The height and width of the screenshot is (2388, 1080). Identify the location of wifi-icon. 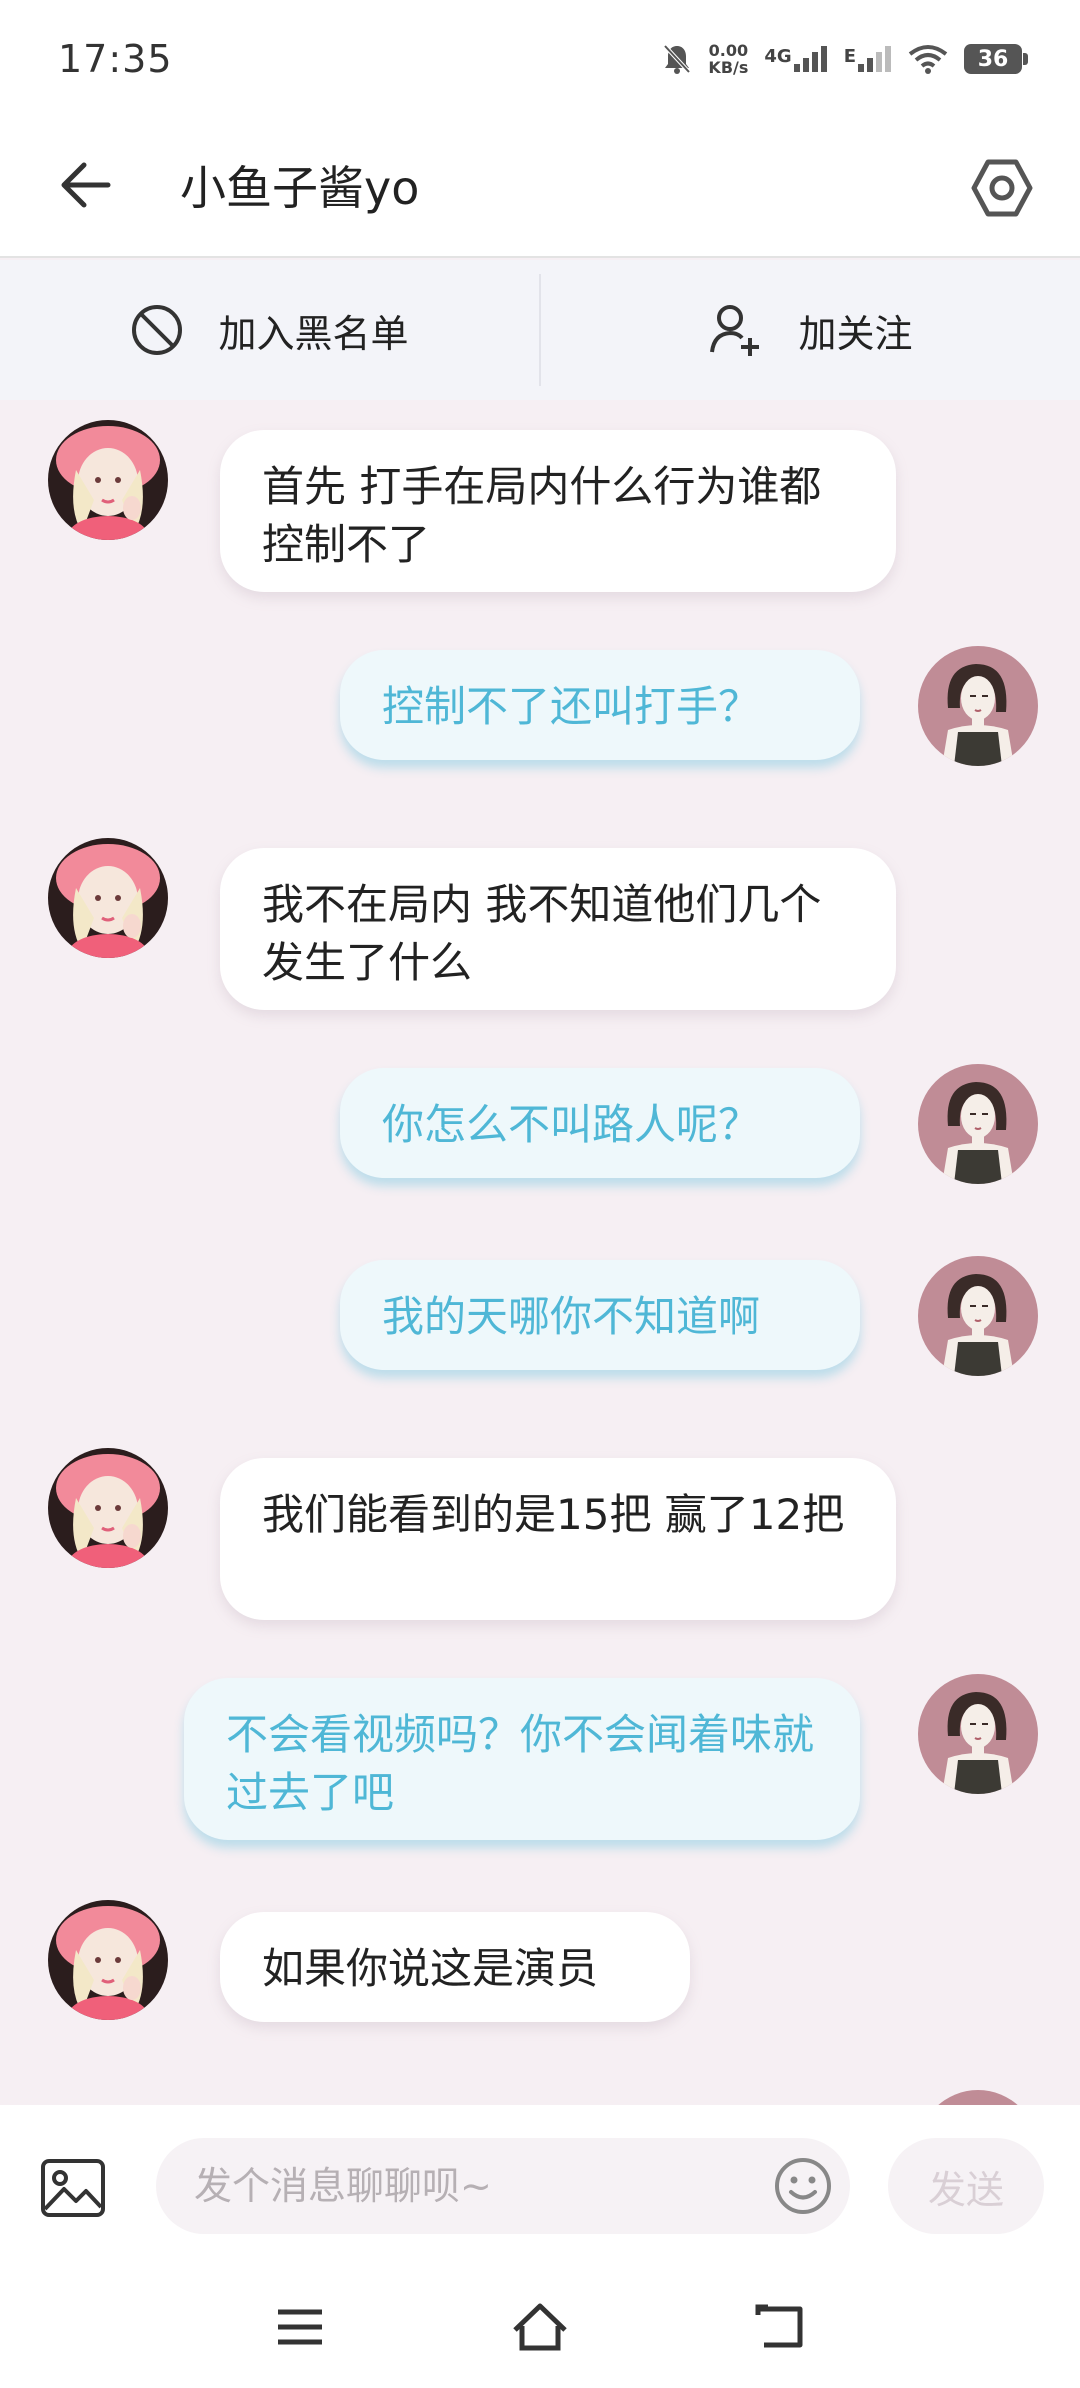
(928, 59).